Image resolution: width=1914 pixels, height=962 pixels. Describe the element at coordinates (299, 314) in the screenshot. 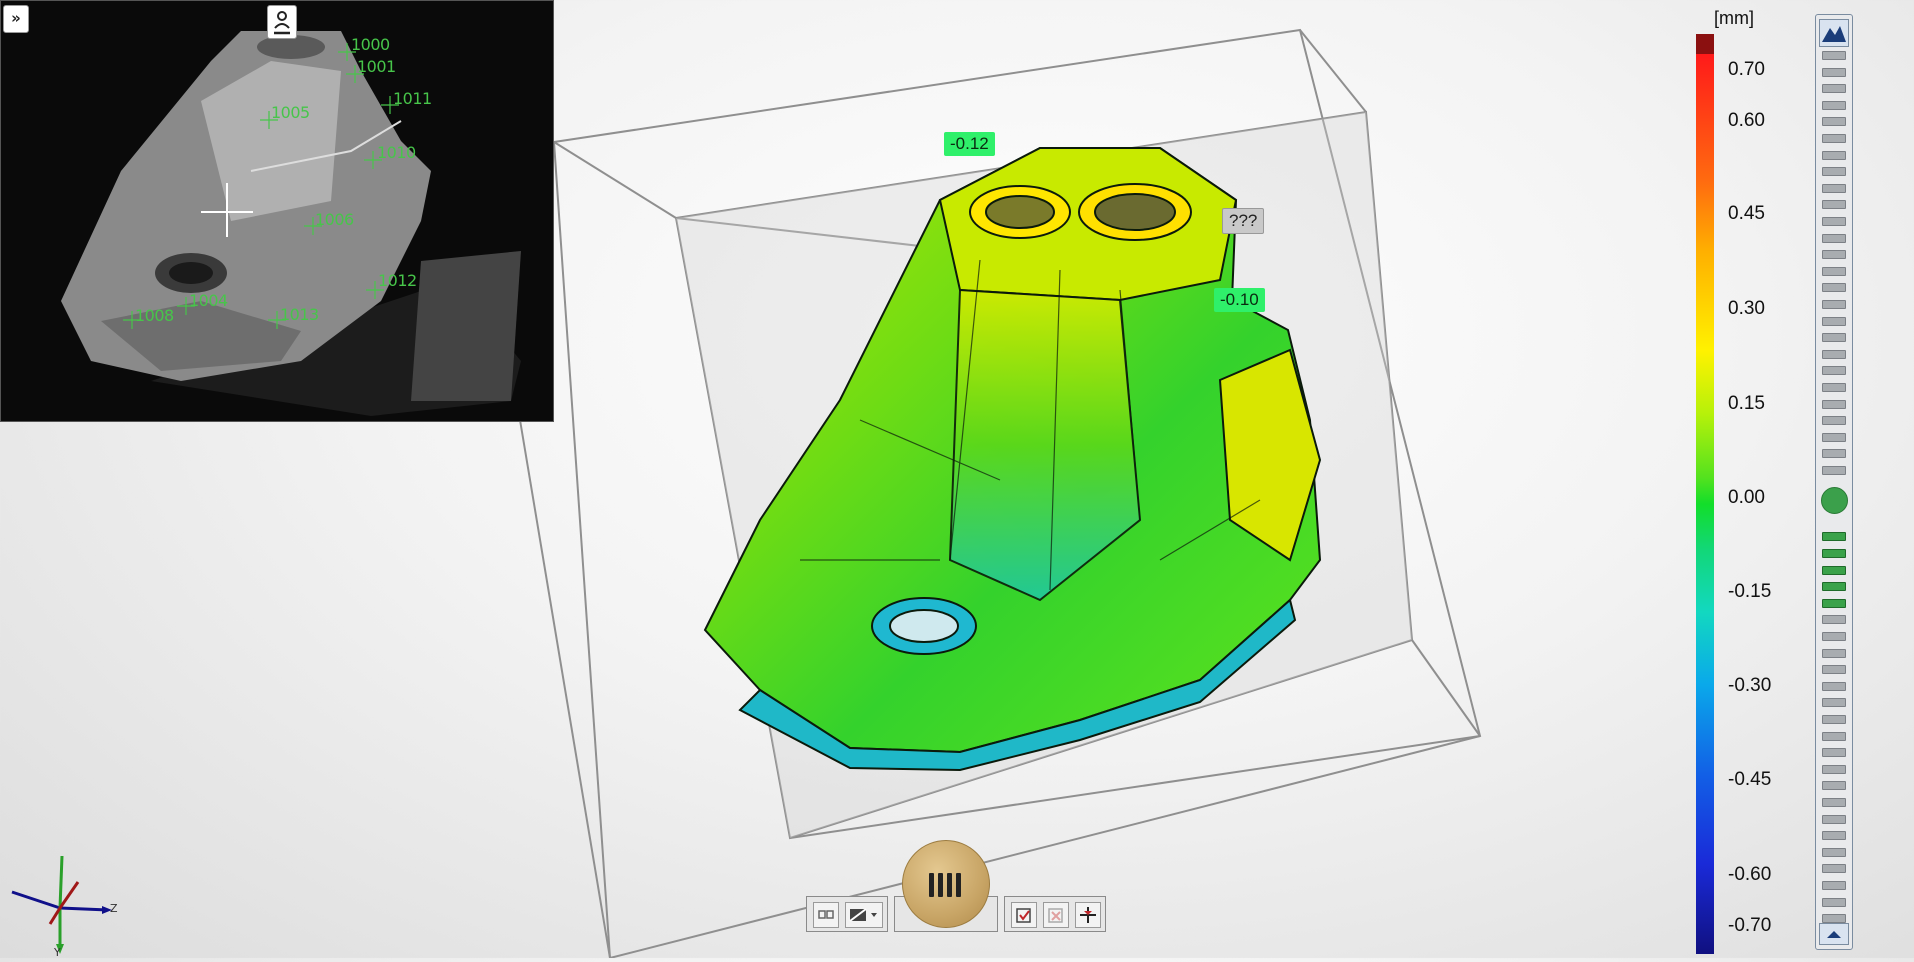

I see `point-label-1013: 1013` at that location.